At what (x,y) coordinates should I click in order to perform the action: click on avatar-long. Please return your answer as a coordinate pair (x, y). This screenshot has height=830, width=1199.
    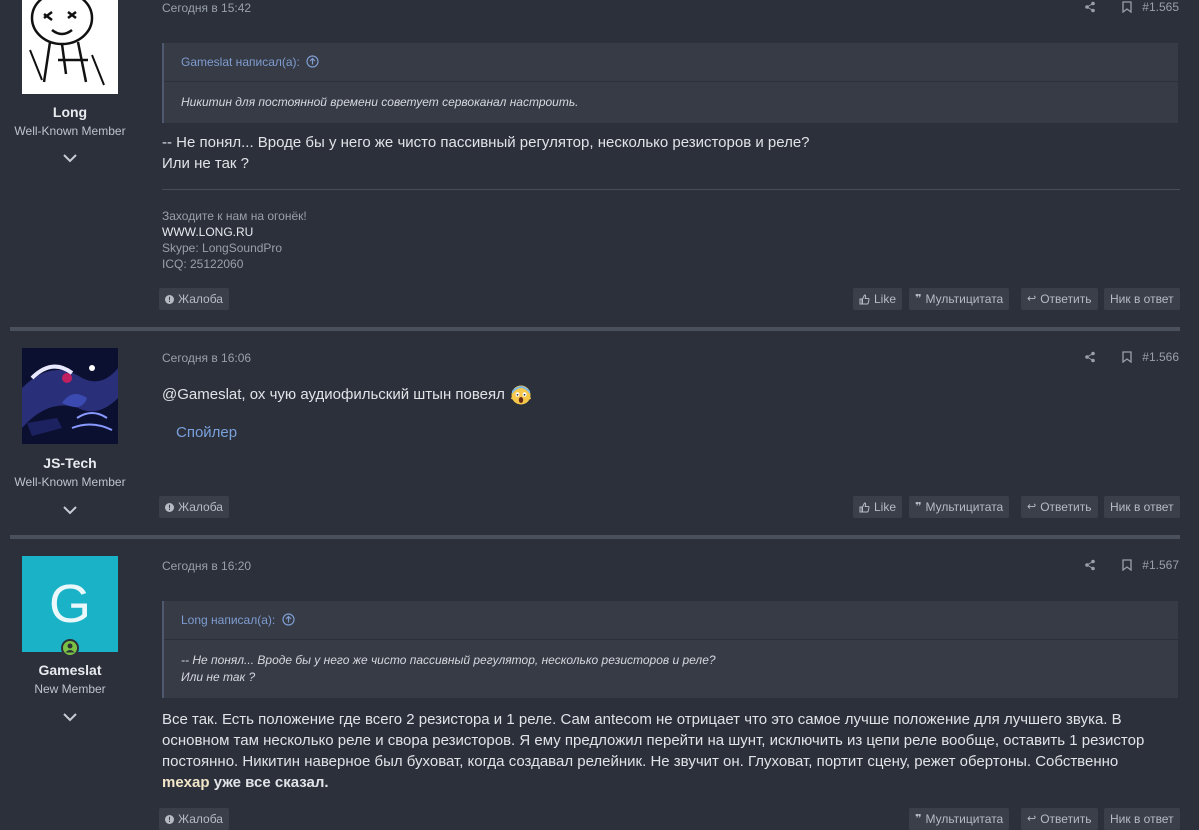
    Looking at the image, I should click on (70, 47).